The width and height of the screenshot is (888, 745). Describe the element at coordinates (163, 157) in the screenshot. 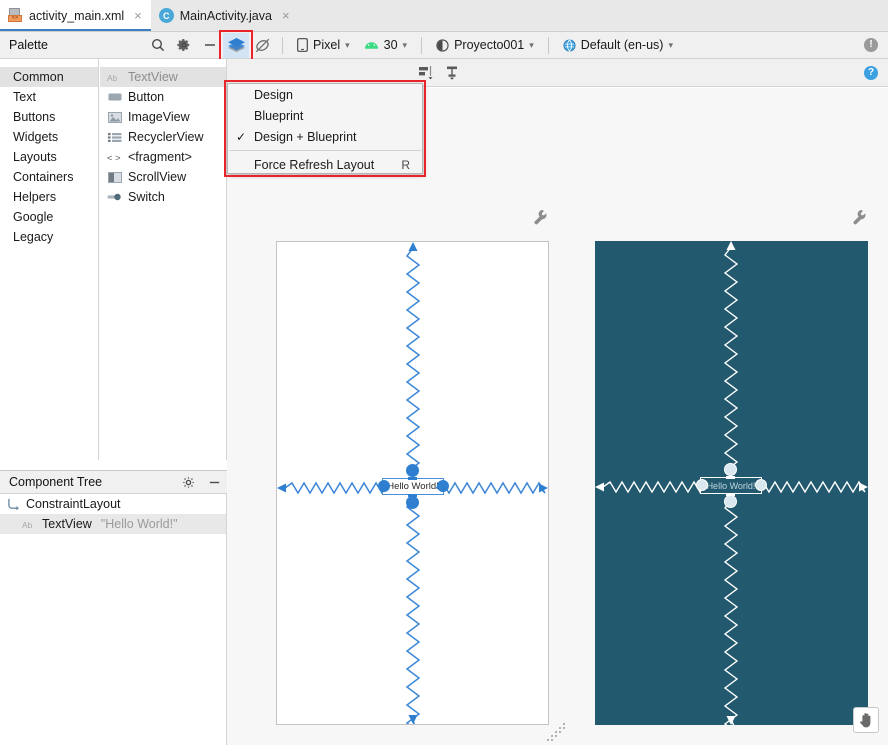

I see `palette-item-fragment: < > <fragment>` at that location.